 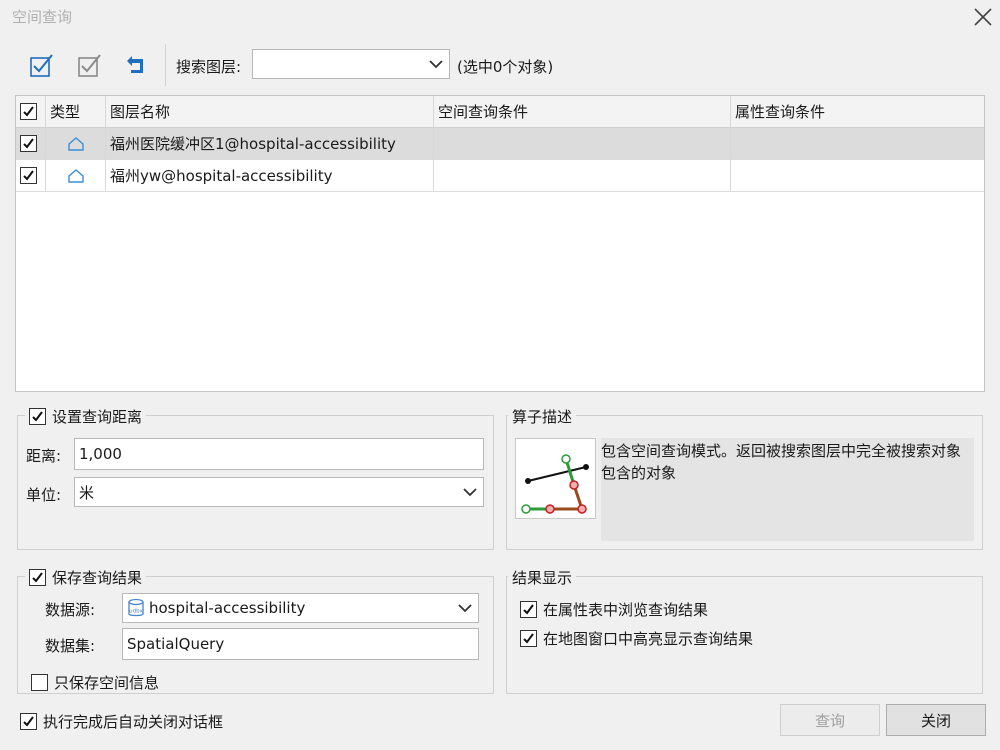 I want to click on header-check-cell, so click(x=31, y=111).